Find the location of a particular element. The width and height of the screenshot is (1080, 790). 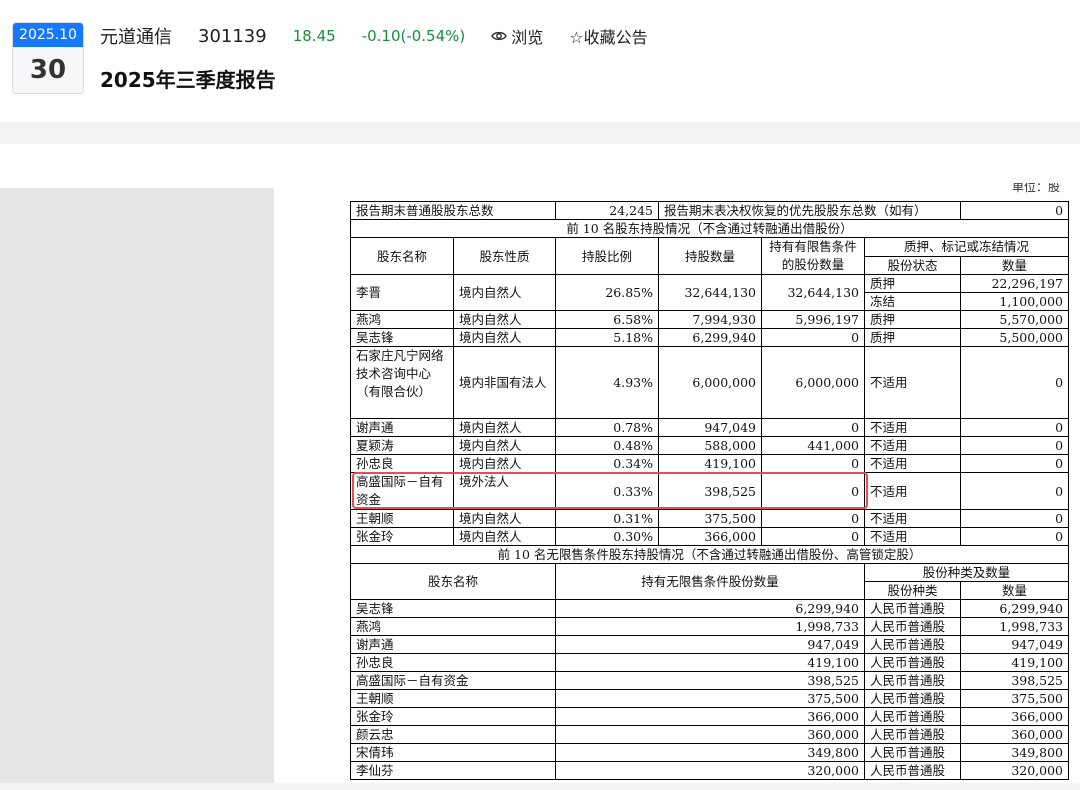

holding-qty: 375,500 is located at coordinates (710, 518).